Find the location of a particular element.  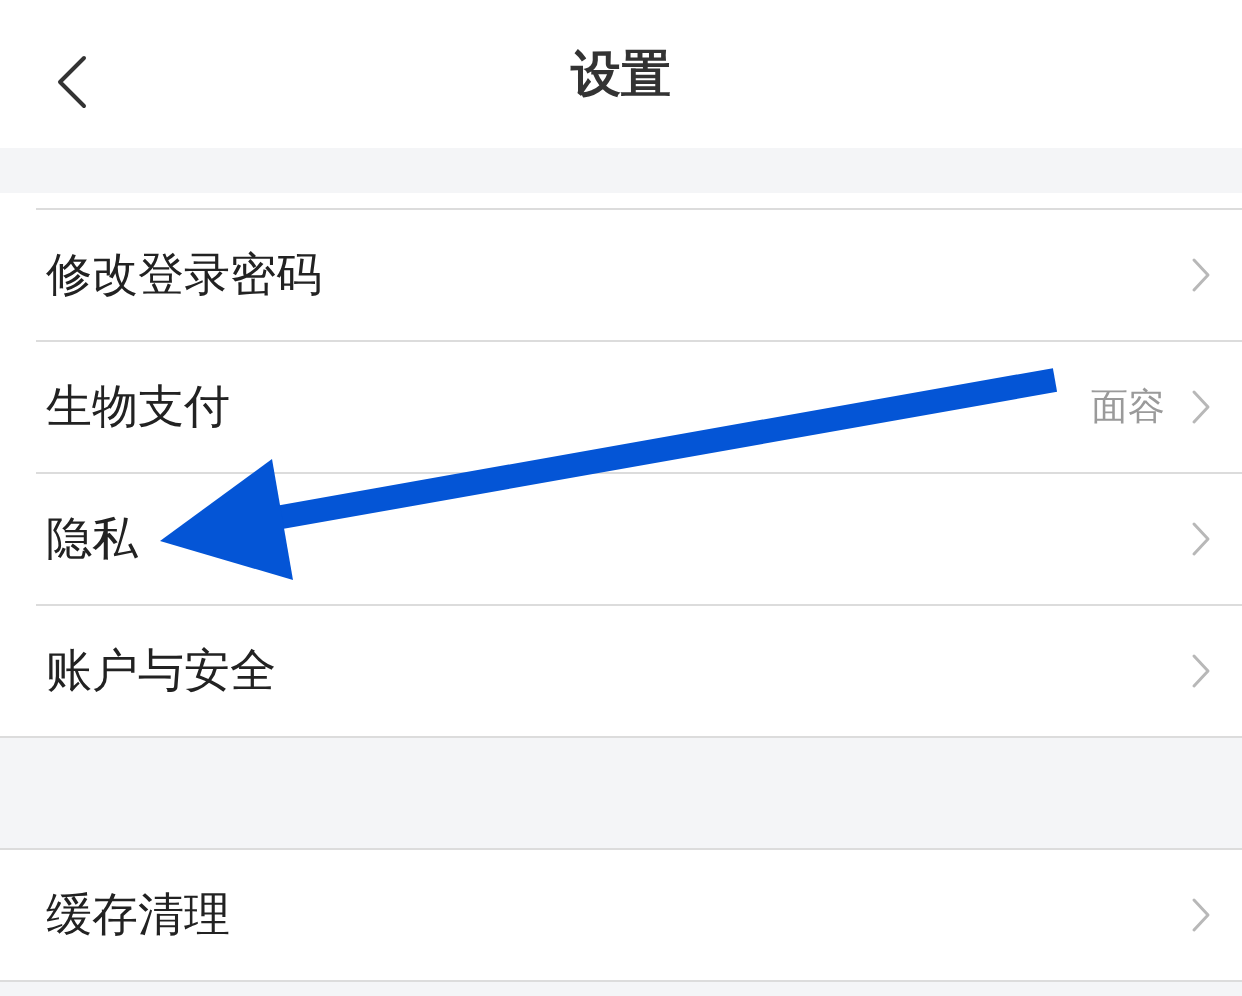

settings-row: 修改登录密码 is located at coordinates (639, 274).